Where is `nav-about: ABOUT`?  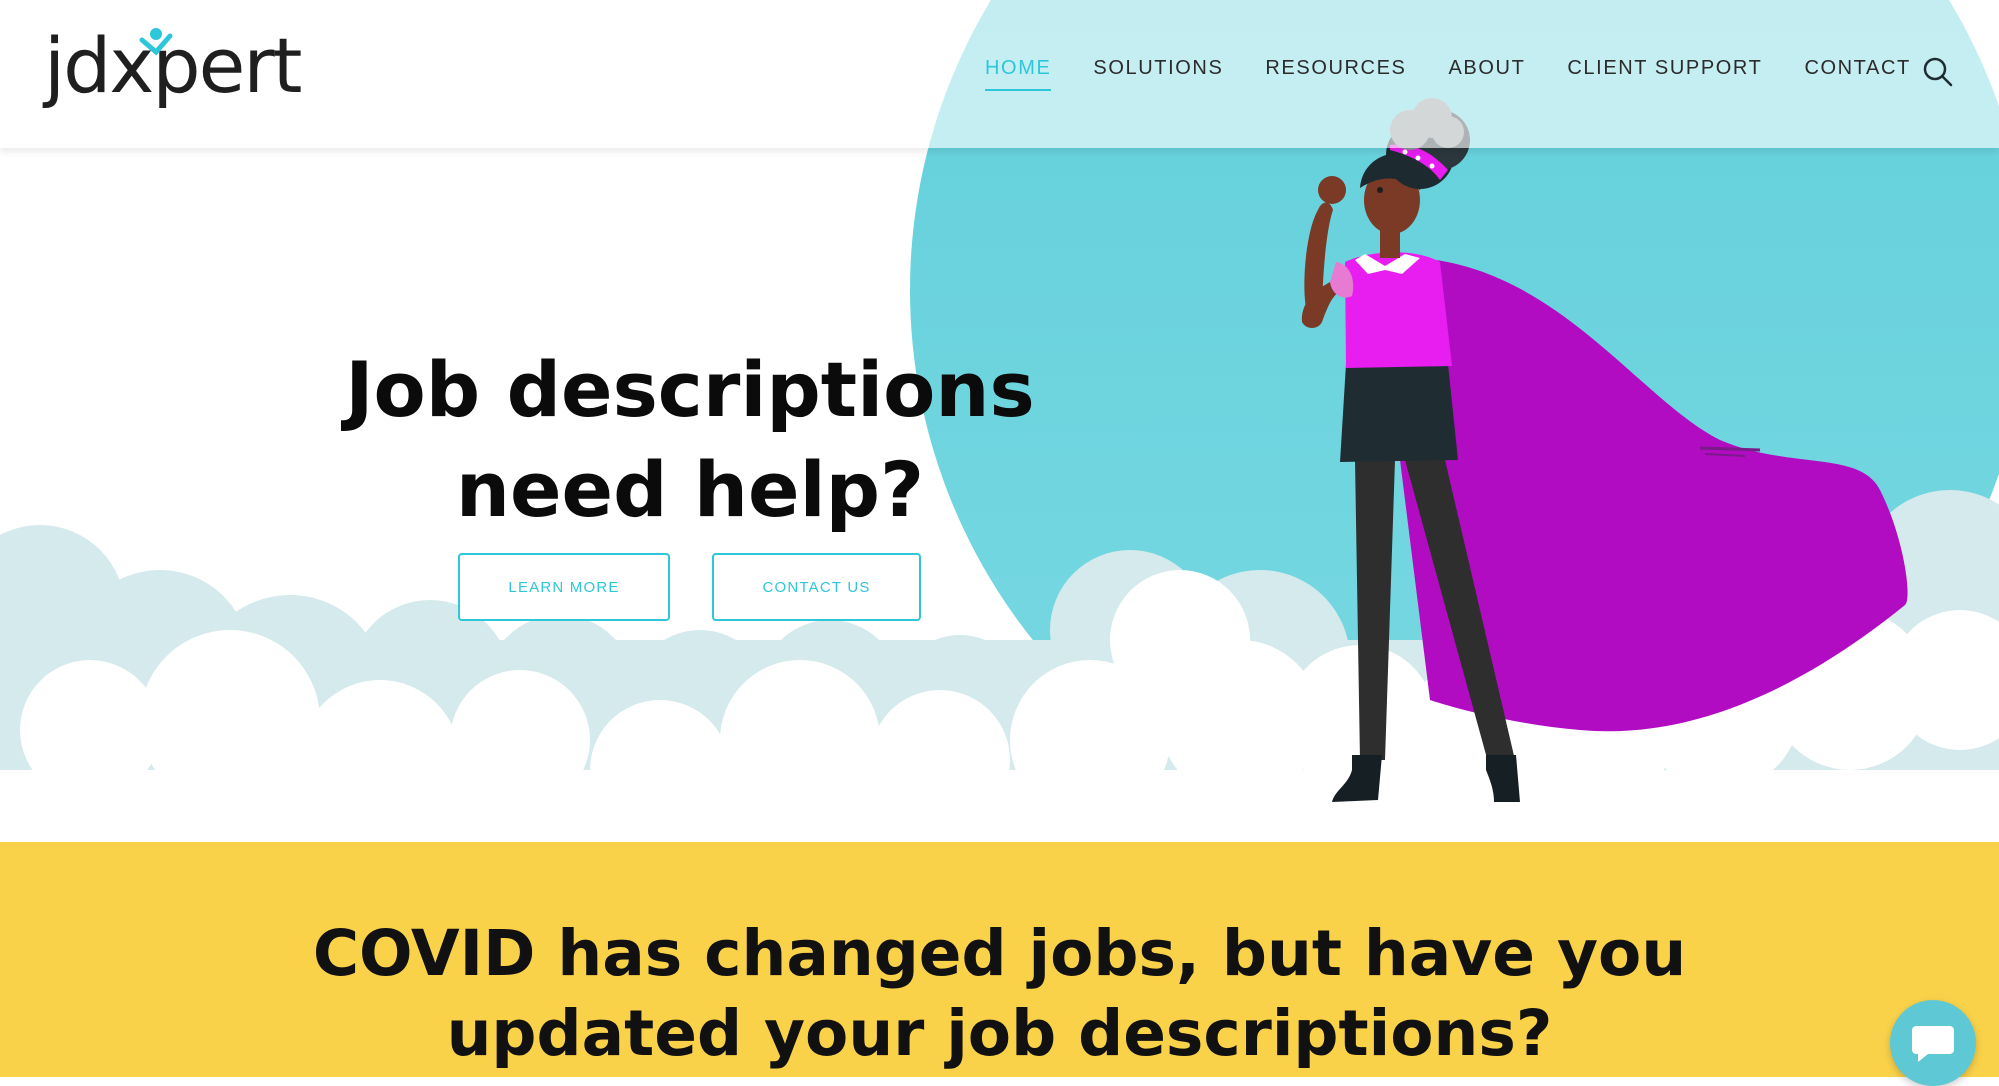
nav-about: ABOUT is located at coordinates (1486, 74).